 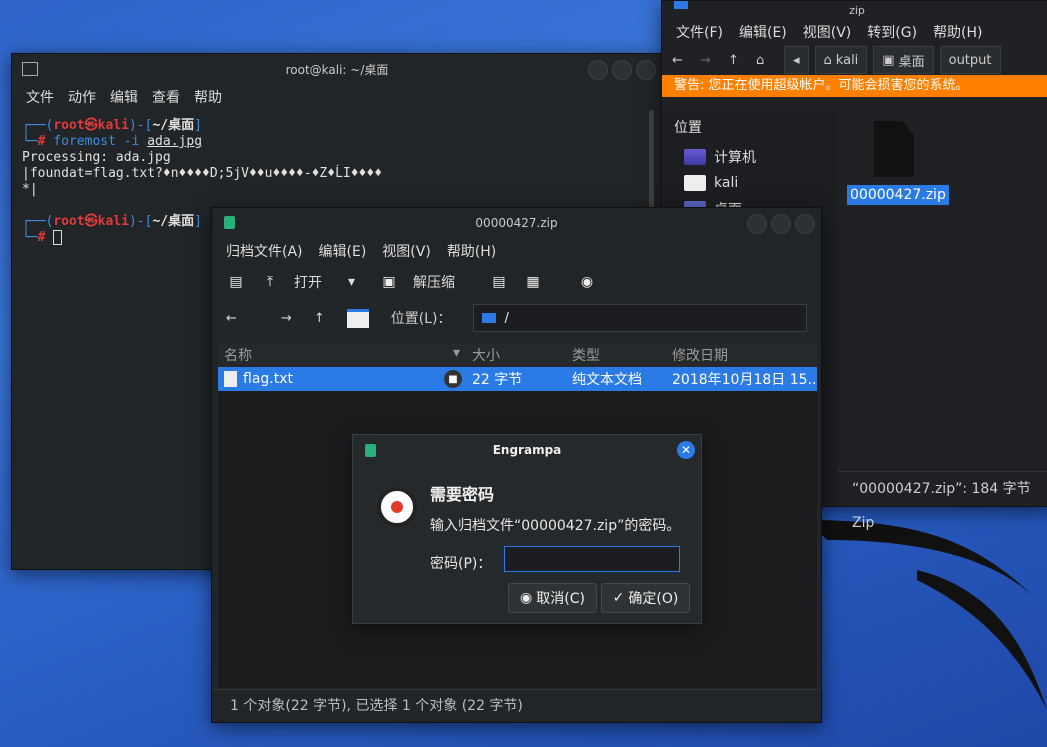 What do you see at coordinates (857, 10) in the screenshot?
I see `fm-title: zip` at bounding box center [857, 10].